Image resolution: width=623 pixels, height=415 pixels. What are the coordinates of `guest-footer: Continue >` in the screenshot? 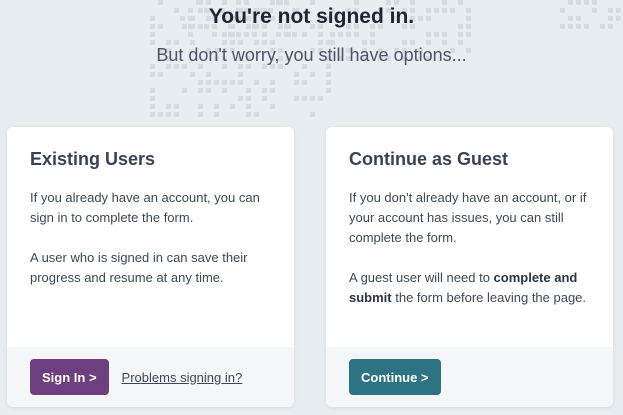 It's located at (469, 377).